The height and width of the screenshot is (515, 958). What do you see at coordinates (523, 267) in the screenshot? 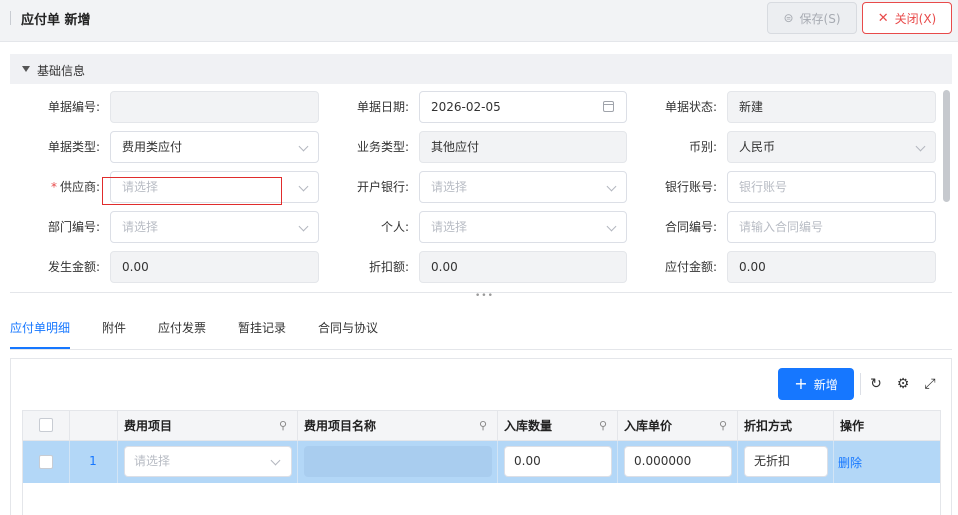
I see `discount-field: 0.00` at bounding box center [523, 267].